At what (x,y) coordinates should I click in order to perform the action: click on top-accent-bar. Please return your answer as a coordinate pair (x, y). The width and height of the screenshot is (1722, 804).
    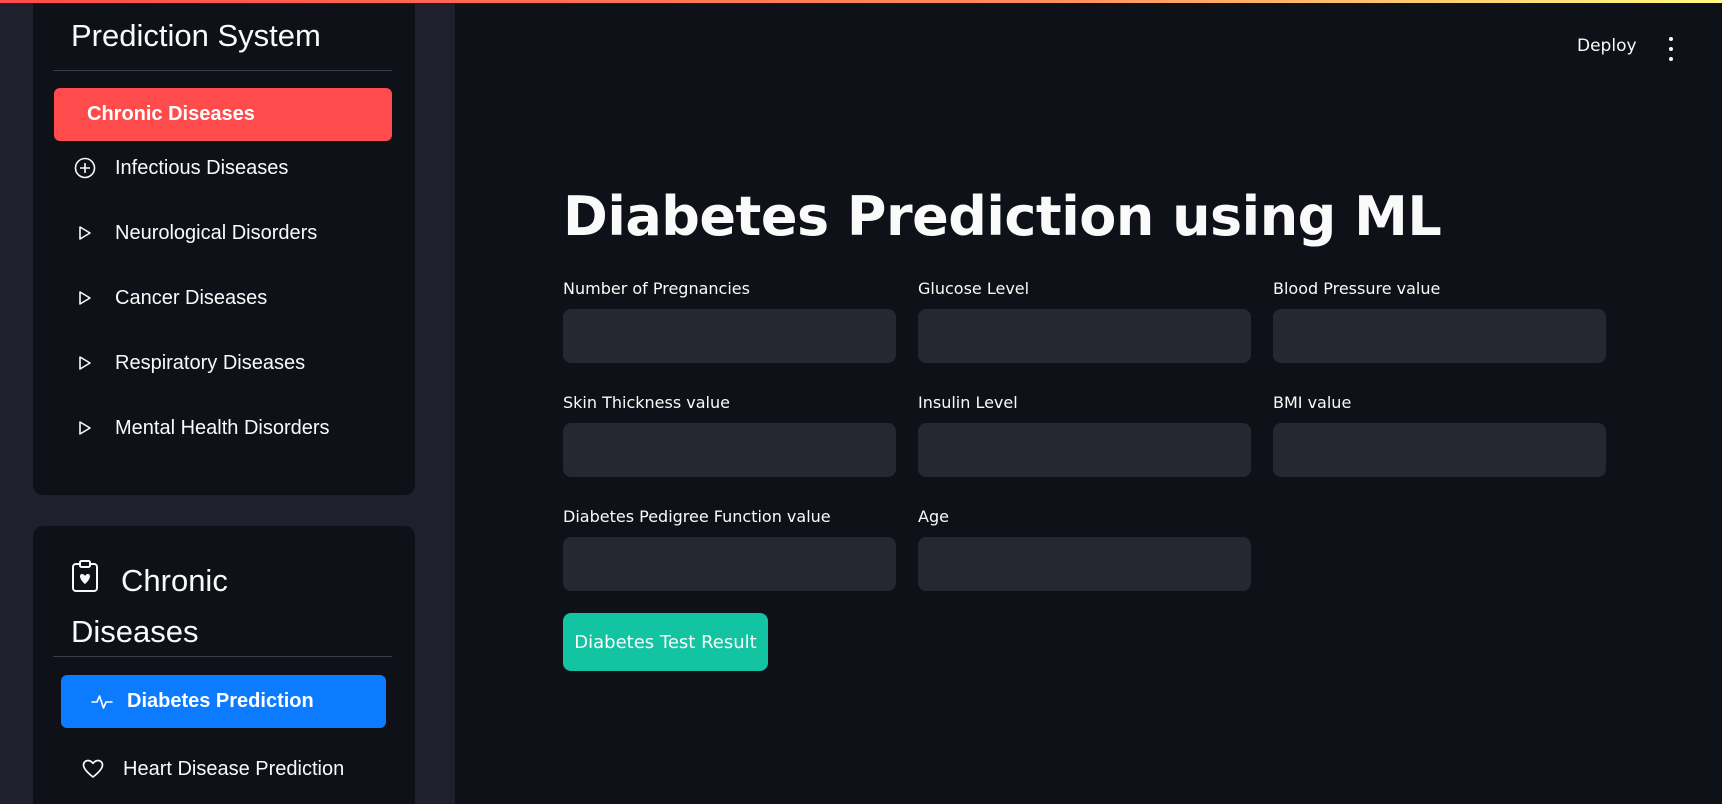
    Looking at the image, I should click on (861, 1).